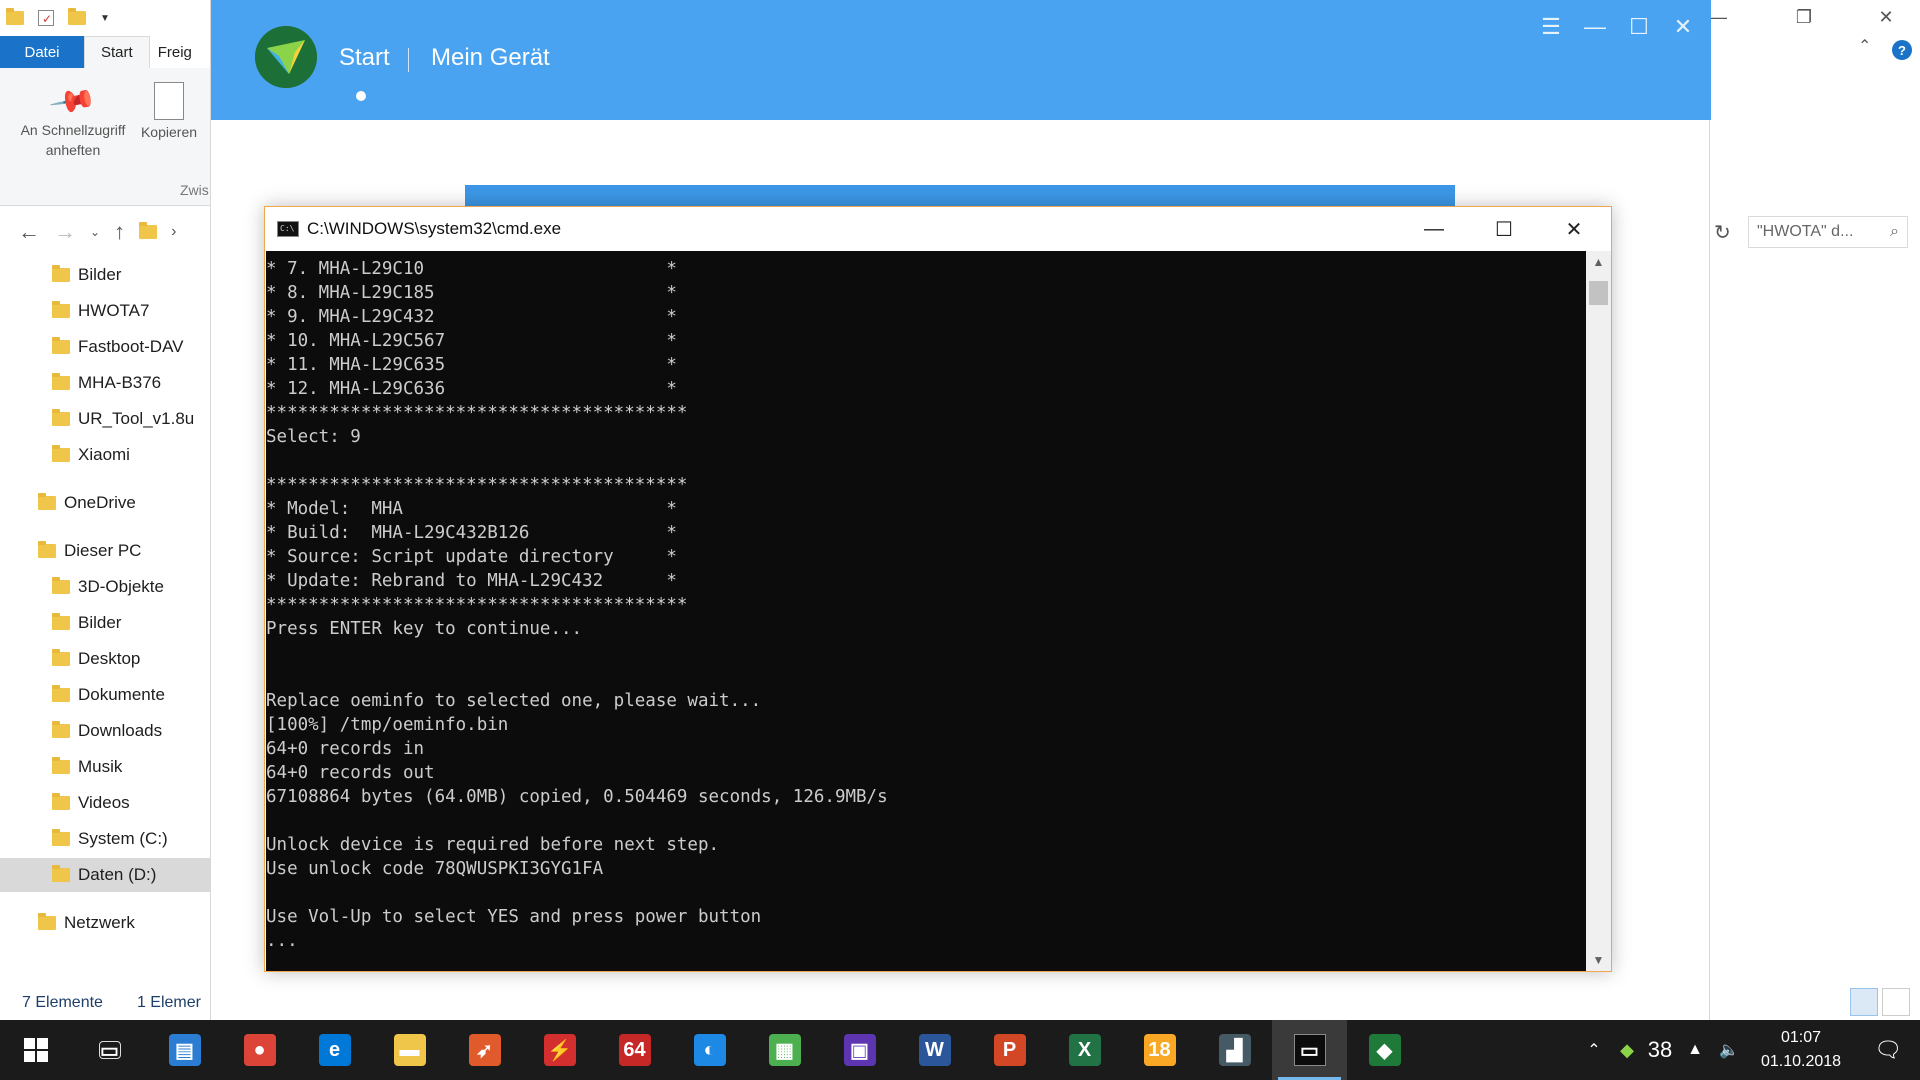 Image resolution: width=1920 pixels, height=1080 pixels. I want to click on taskbar-app-file-explorer: ▬, so click(409, 1050).